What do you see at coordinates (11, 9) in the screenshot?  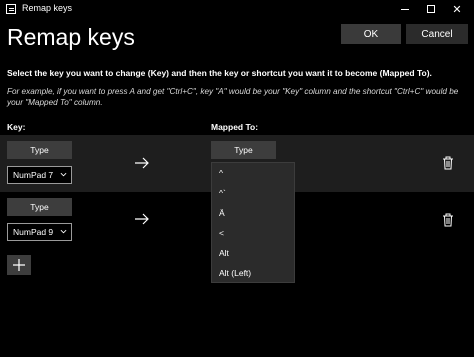 I see `app-keyboard-icon` at bounding box center [11, 9].